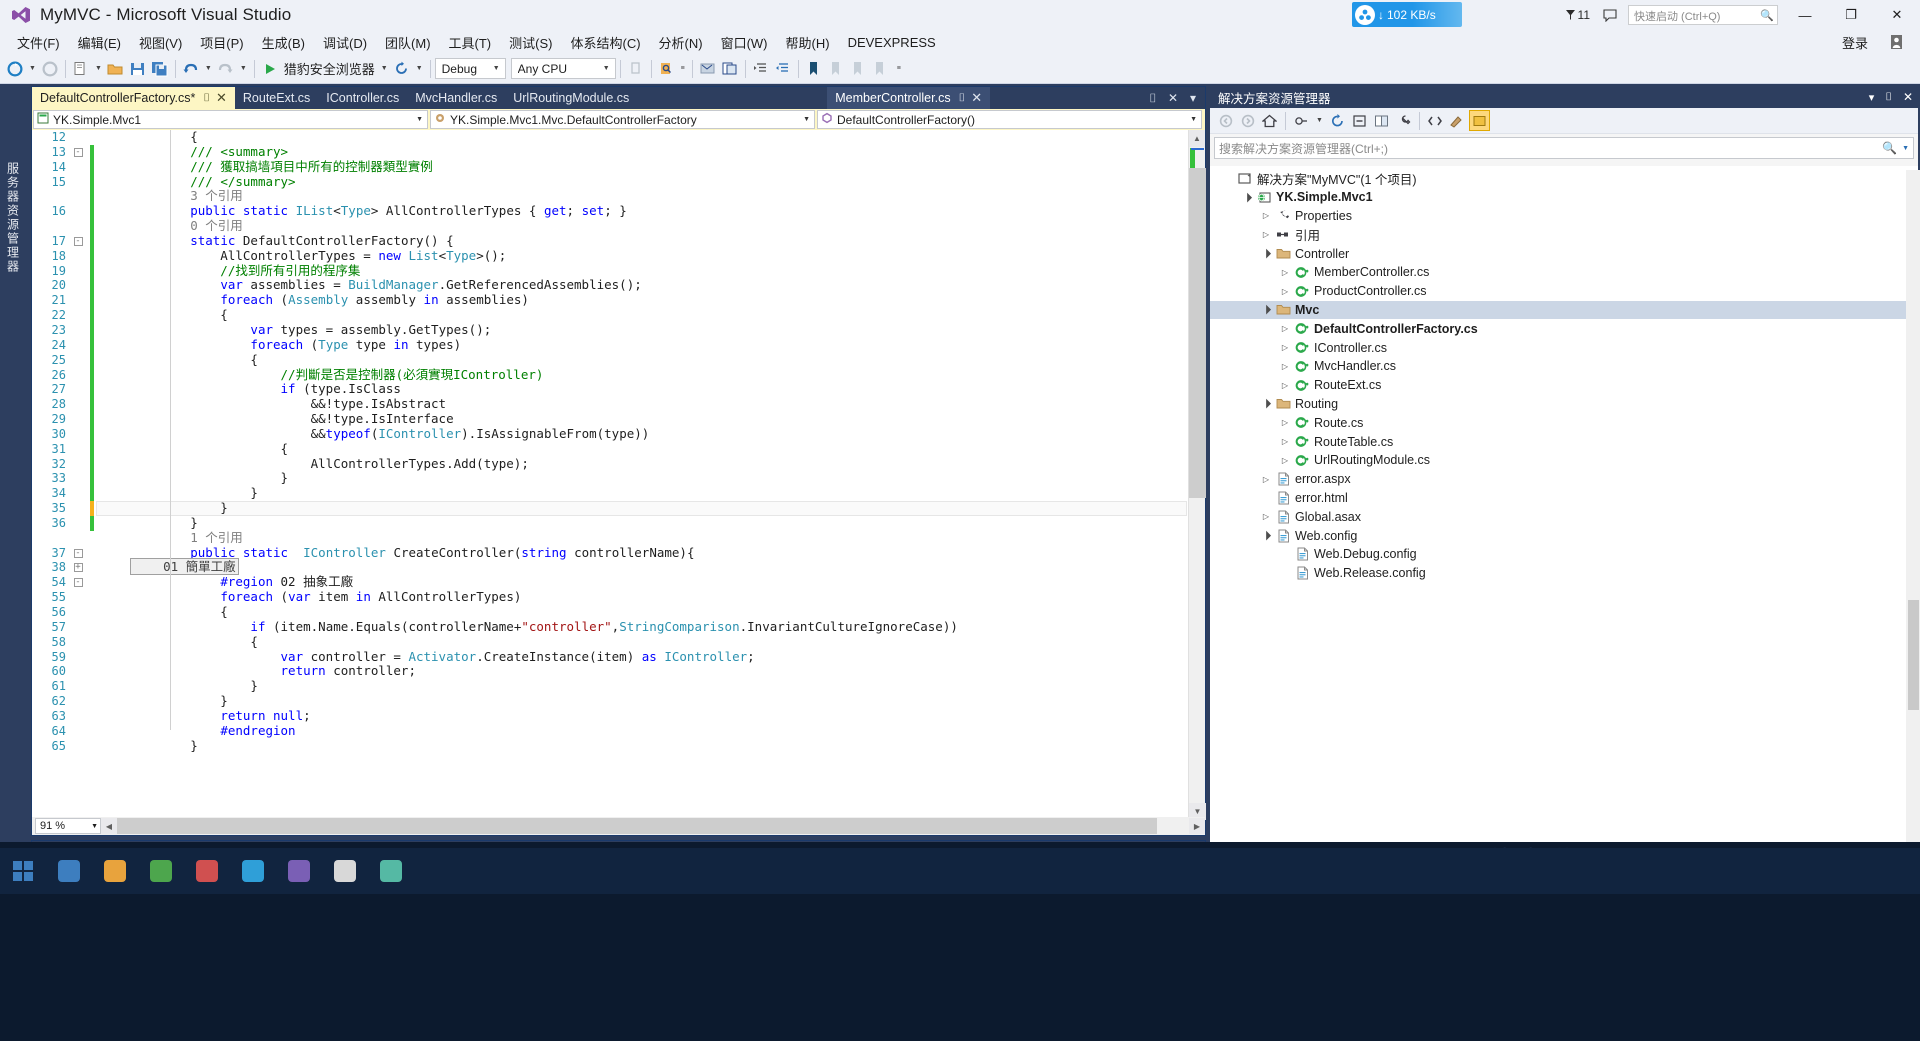 The height and width of the screenshot is (1041, 1920). I want to click on menu-item-9: 体系结构(C), so click(605, 42).